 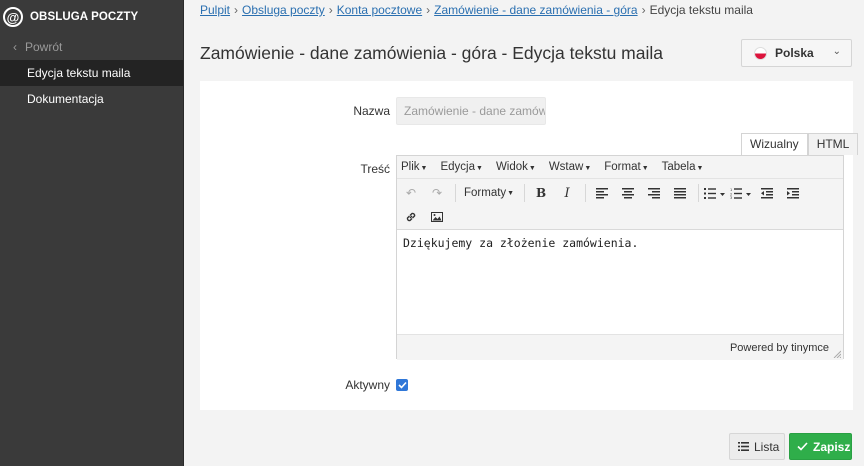 What do you see at coordinates (833, 144) in the screenshot?
I see `tab-html: HTML` at bounding box center [833, 144].